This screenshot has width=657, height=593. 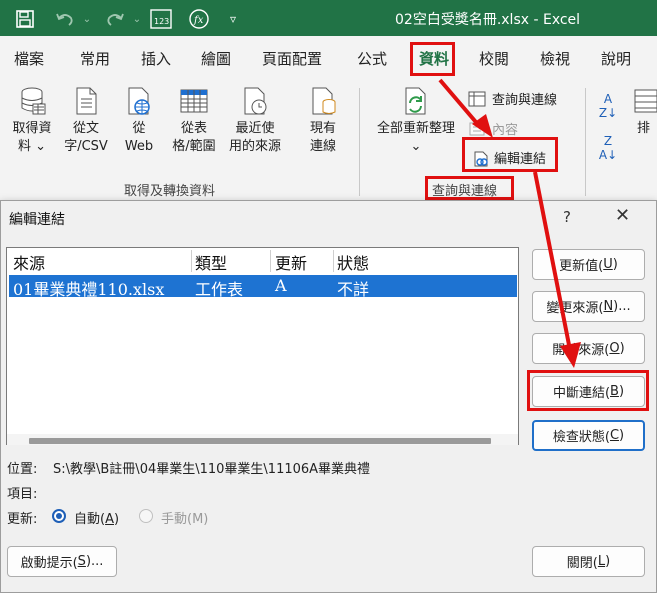 What do you see at coordinates (460, 104) in the screenshot?
I see `arrow-to-edit-links` at bounding box center [460, 104].